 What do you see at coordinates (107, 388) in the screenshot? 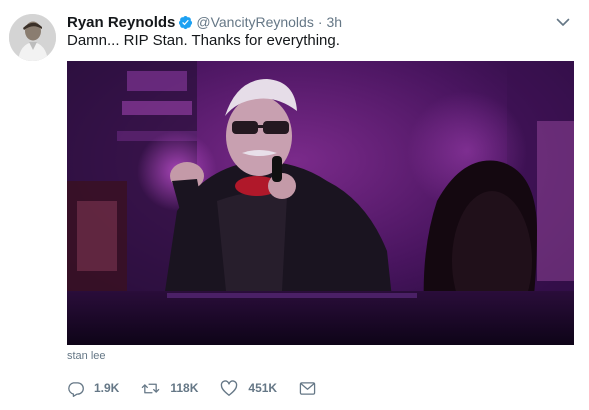
I see `reply-count: 1.9K` at bounding box center [107, 388].